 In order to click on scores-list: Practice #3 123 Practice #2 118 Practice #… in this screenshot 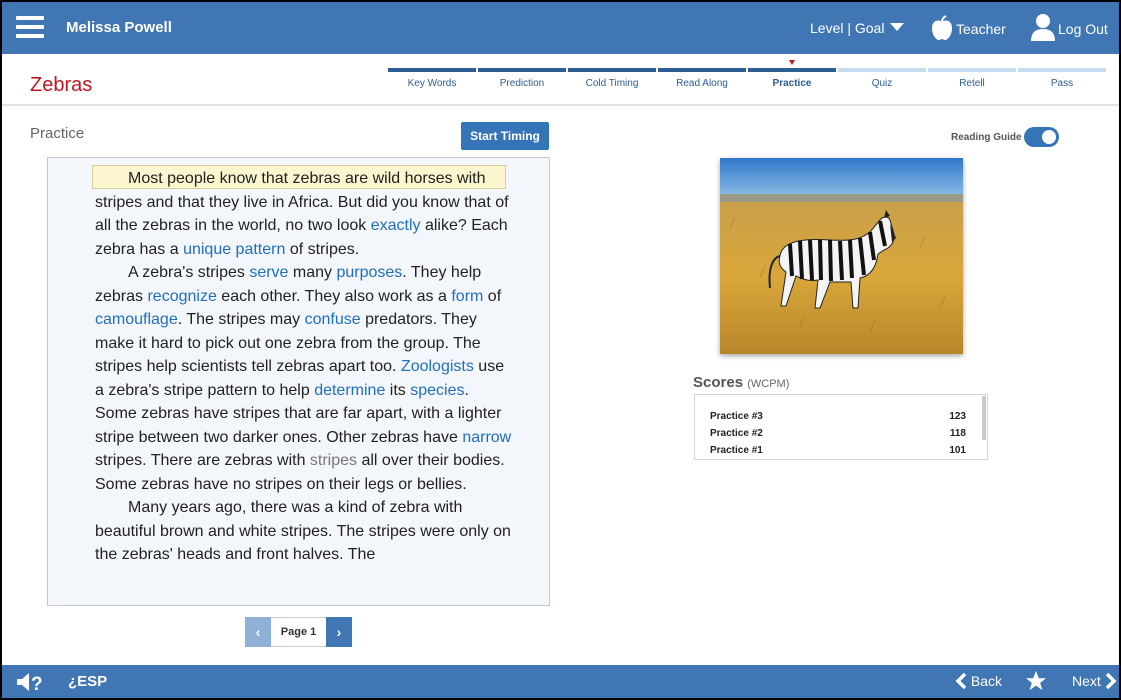, I will do `click(841, 427)`.